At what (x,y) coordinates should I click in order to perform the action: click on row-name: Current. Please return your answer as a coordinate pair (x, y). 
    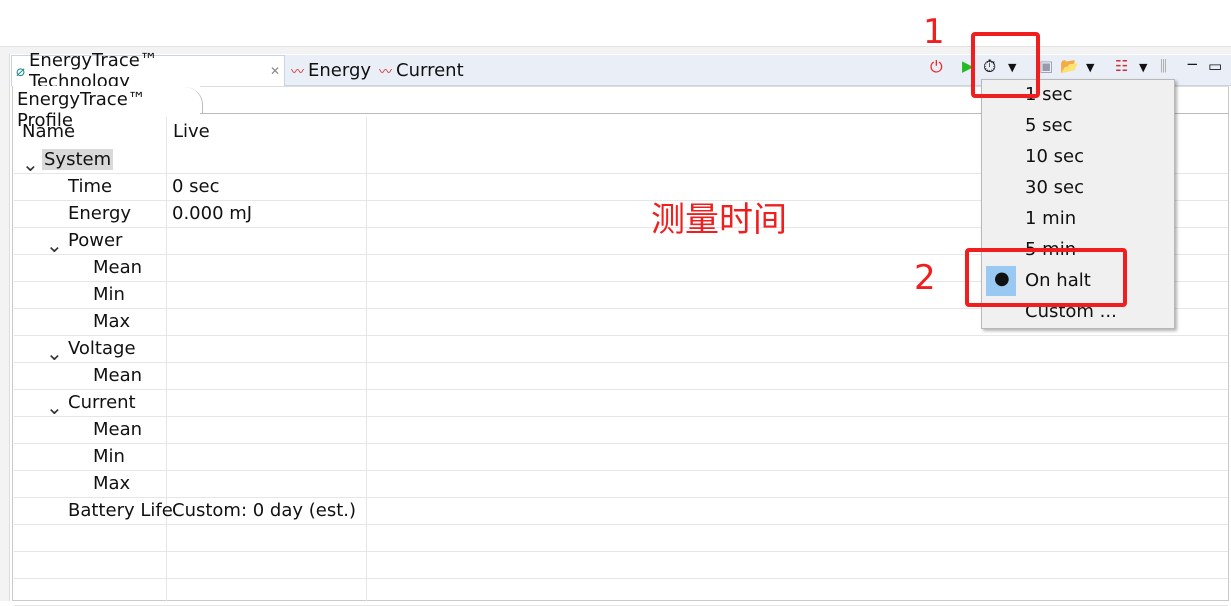
    Looking at the image, I should click on (102, 402).